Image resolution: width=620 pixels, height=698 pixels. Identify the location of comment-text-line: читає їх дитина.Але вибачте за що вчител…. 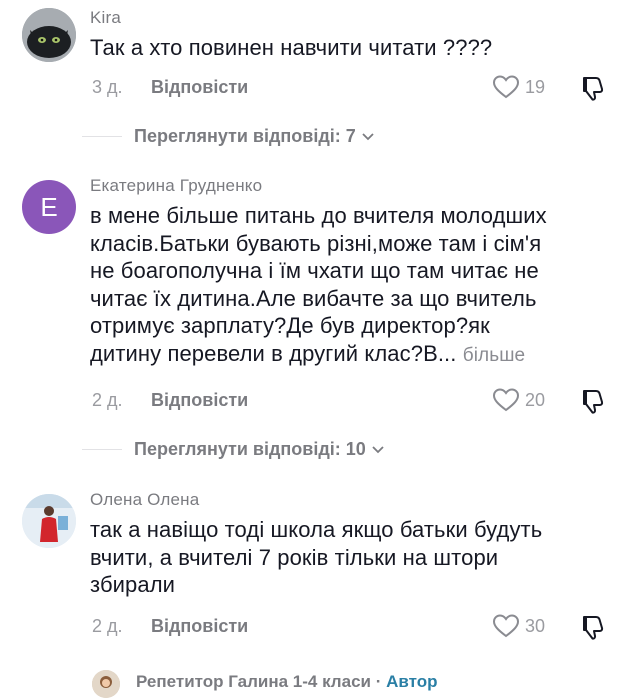
(313, 298).